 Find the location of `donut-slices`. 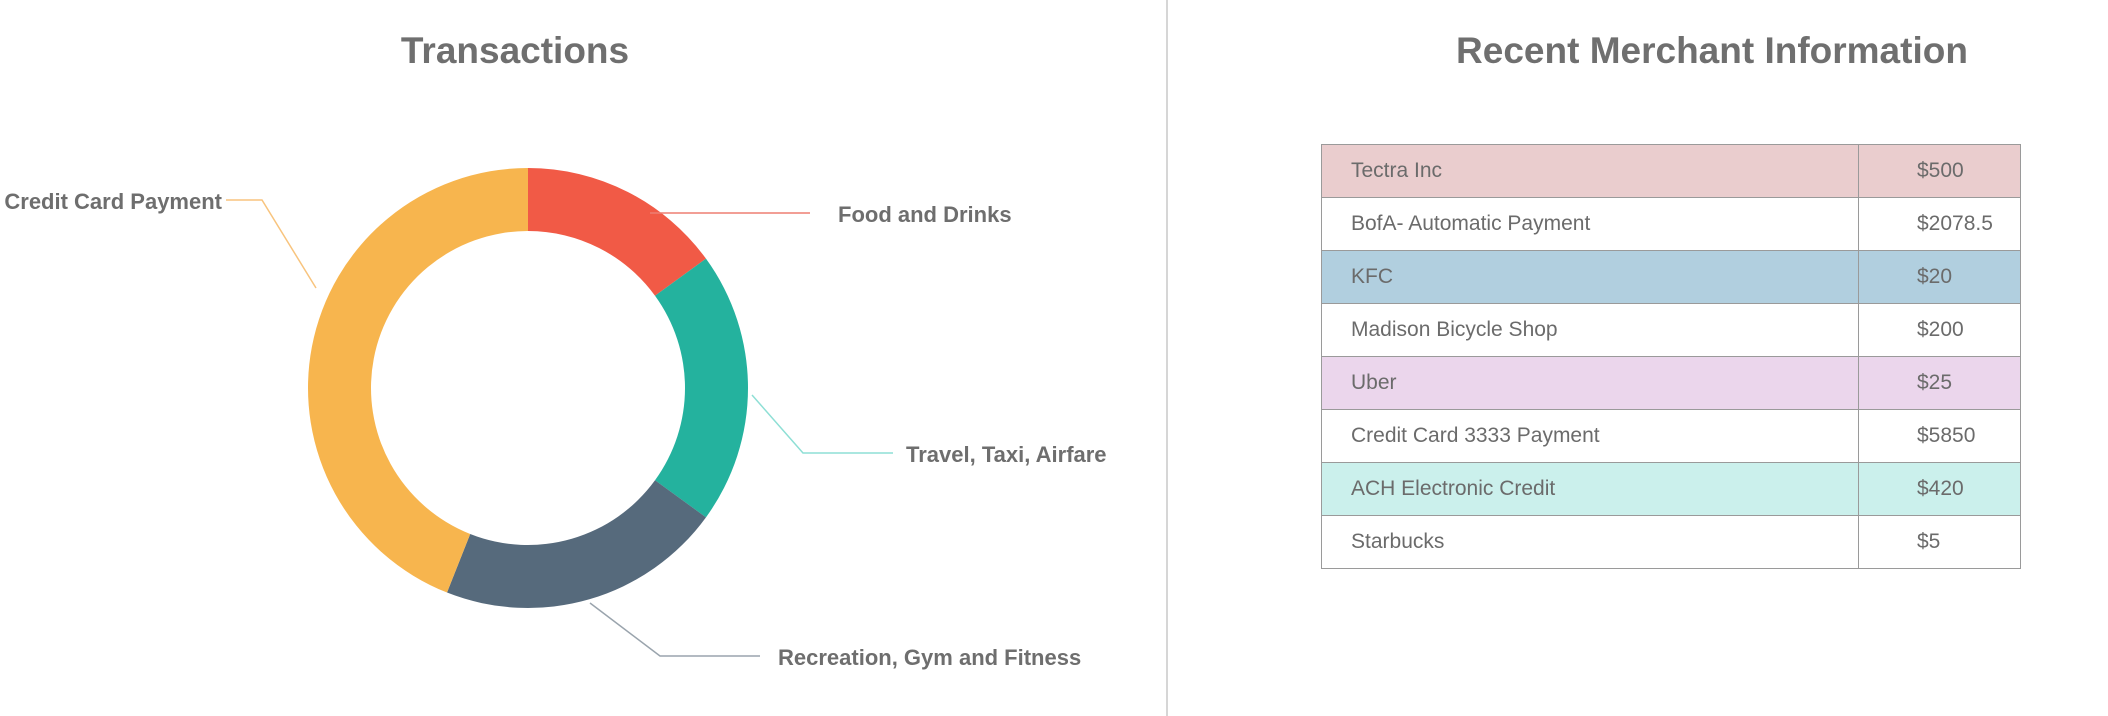

donut-slices is located at coordinates (528, 388).